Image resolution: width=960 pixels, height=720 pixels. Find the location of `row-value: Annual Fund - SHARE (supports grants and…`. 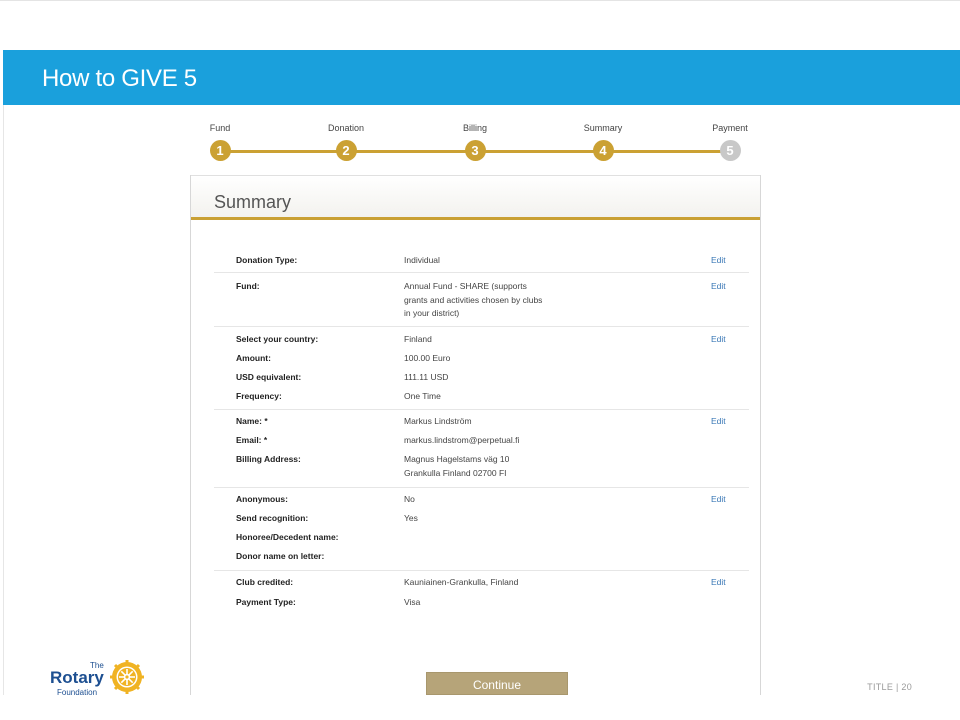

row-value: Annual Fund - SHARE (supports grants and… is located at coordinates (473, 299).